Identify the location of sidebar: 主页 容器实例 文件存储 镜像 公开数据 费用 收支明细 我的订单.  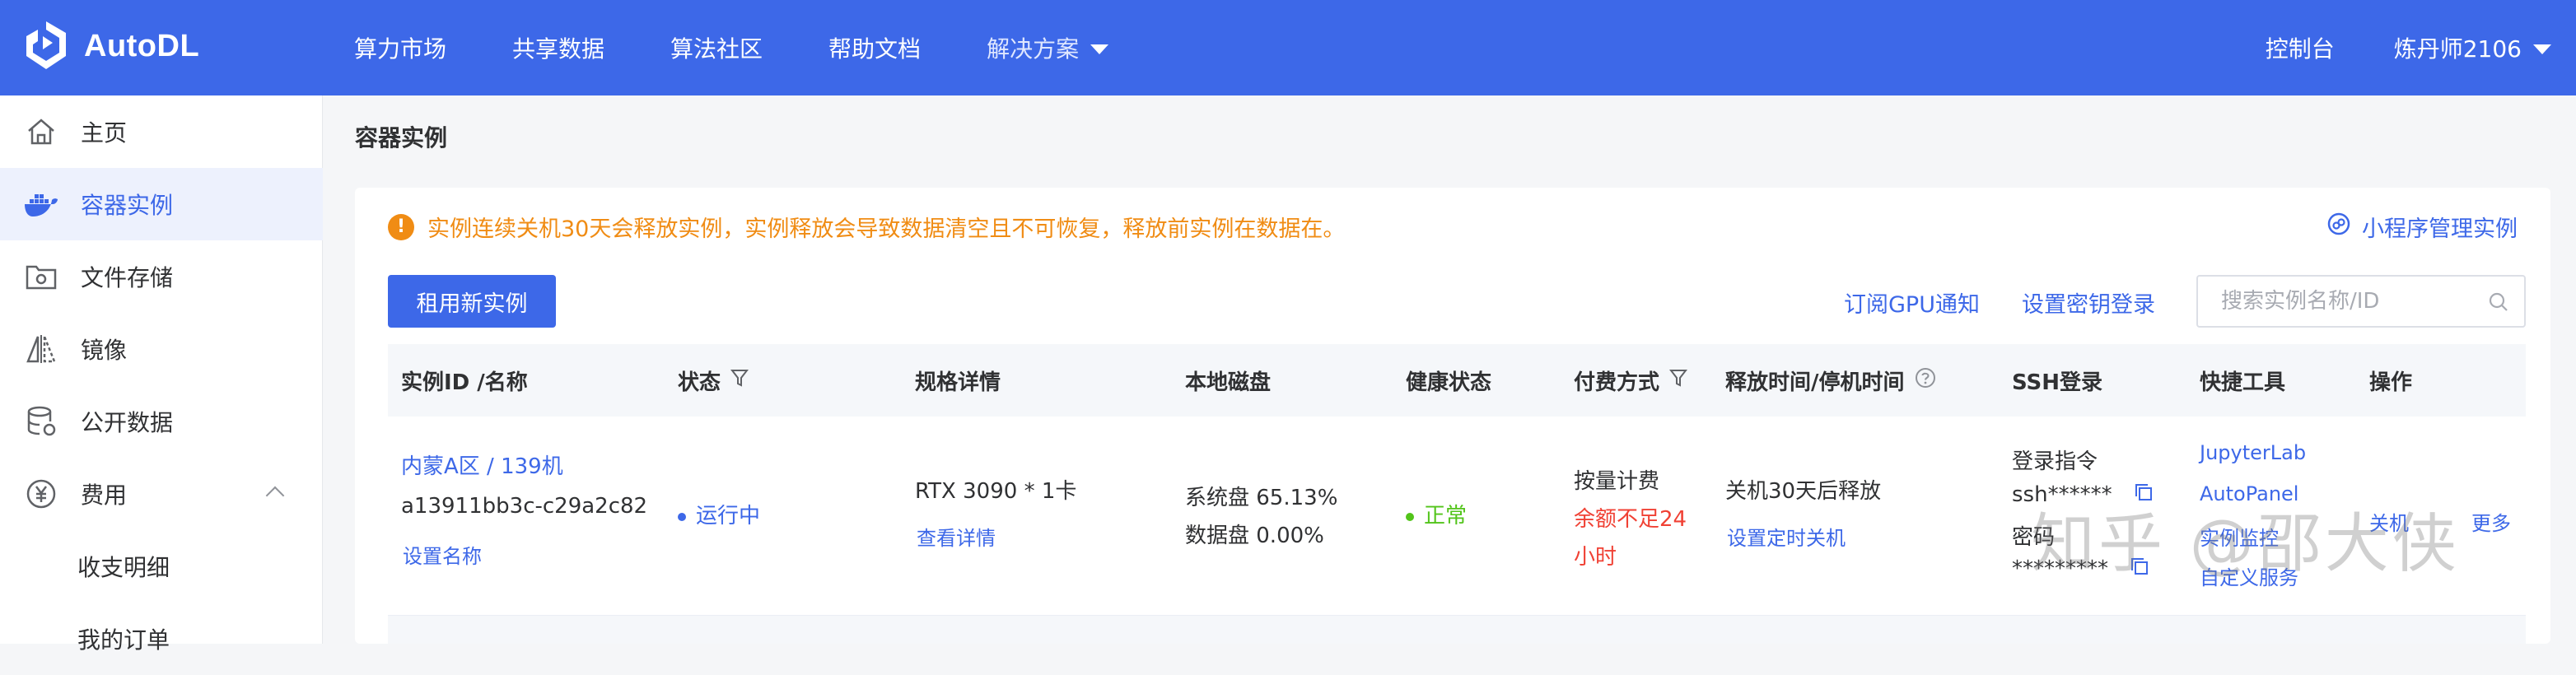
(161, 374).